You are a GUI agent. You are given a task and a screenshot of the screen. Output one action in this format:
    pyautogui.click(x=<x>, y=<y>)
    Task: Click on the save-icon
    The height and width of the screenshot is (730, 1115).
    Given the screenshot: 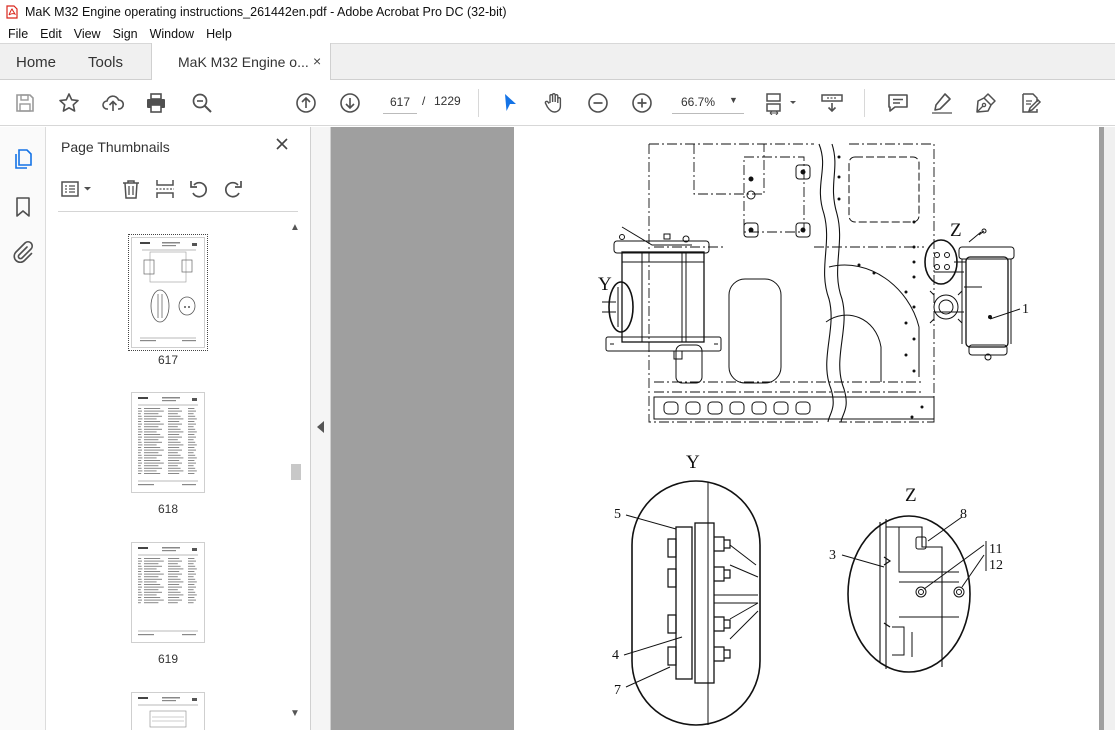 What is the action you would take?
    pyautogui.click(x=25, y=103)
    